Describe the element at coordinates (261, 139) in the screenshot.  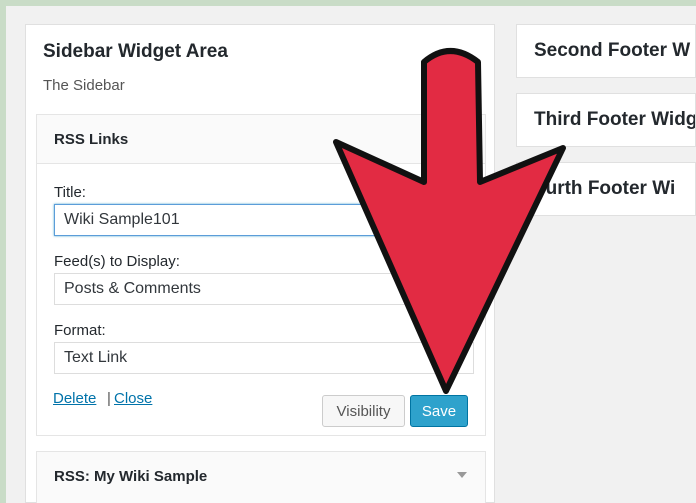
I see `widget-header: RSS Links` at that location.